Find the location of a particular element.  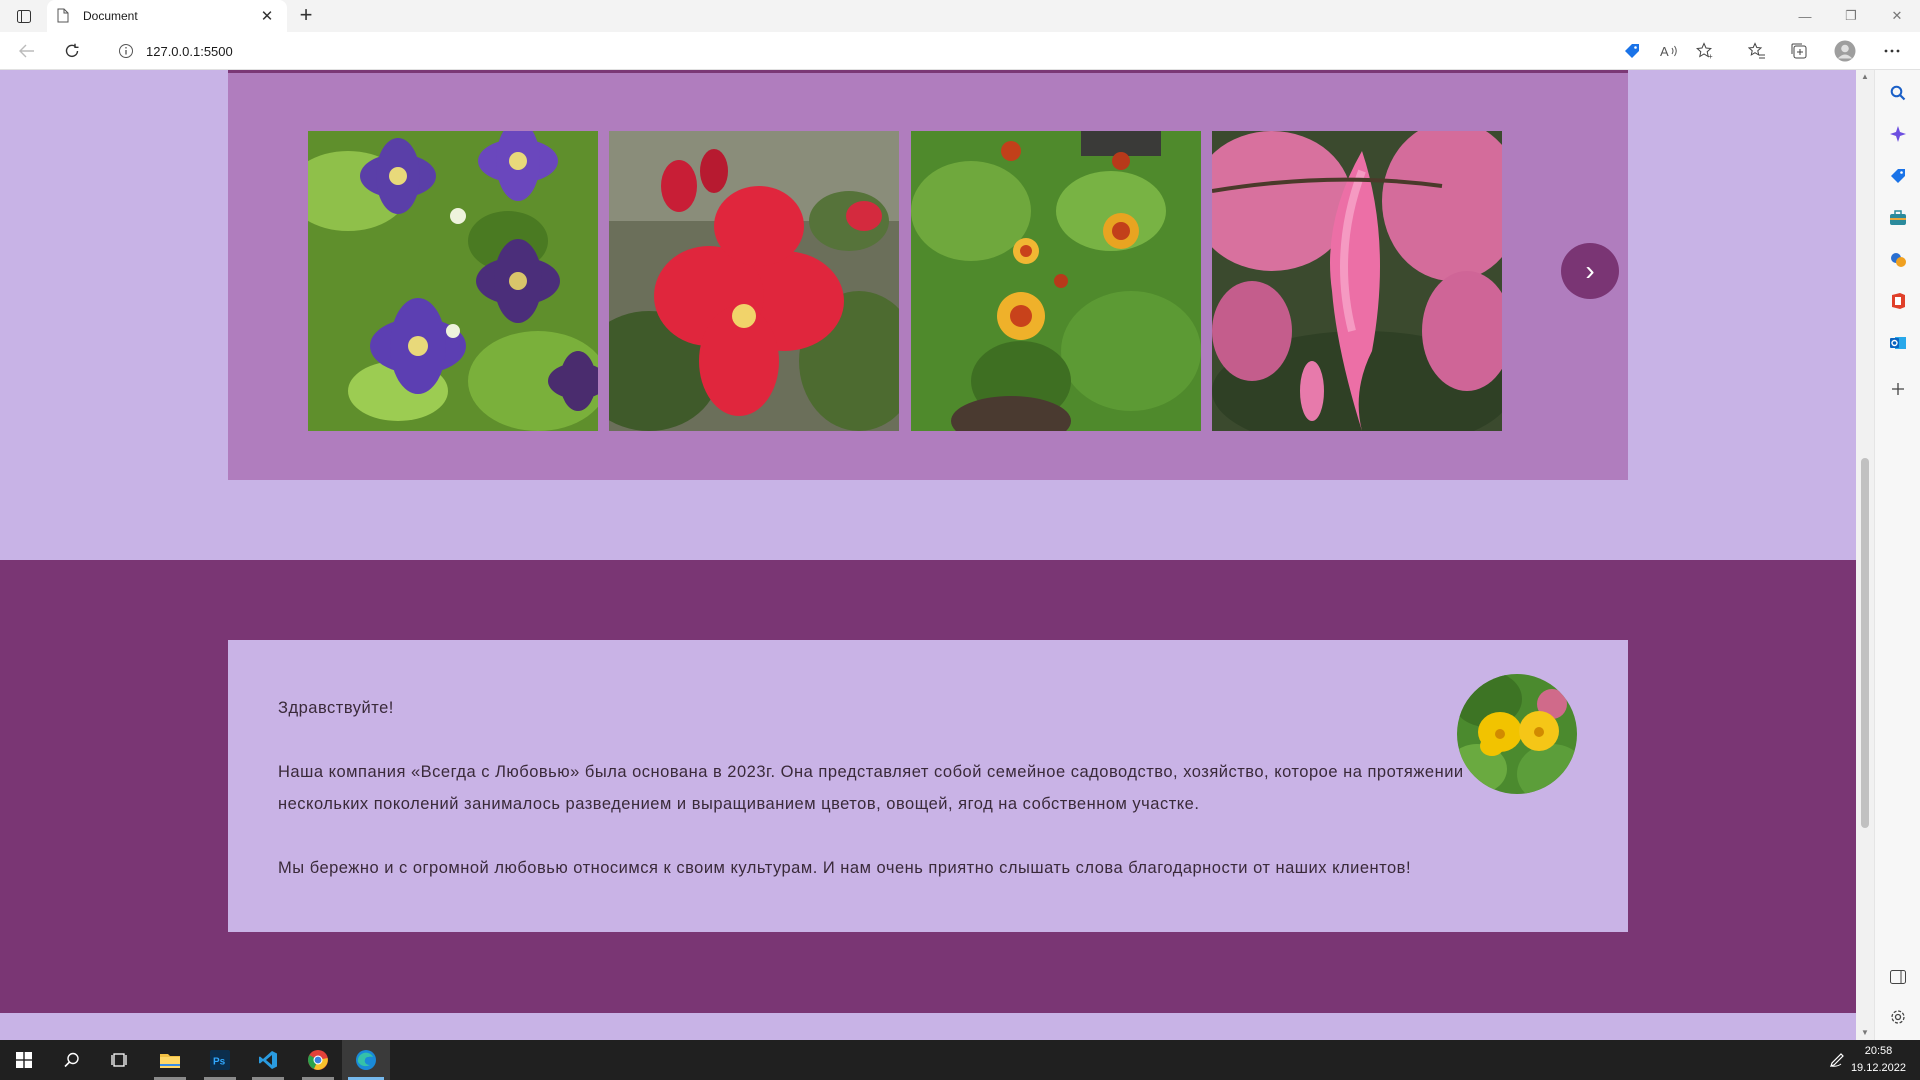

favorites-icon is located at coordinates (1757, 51).